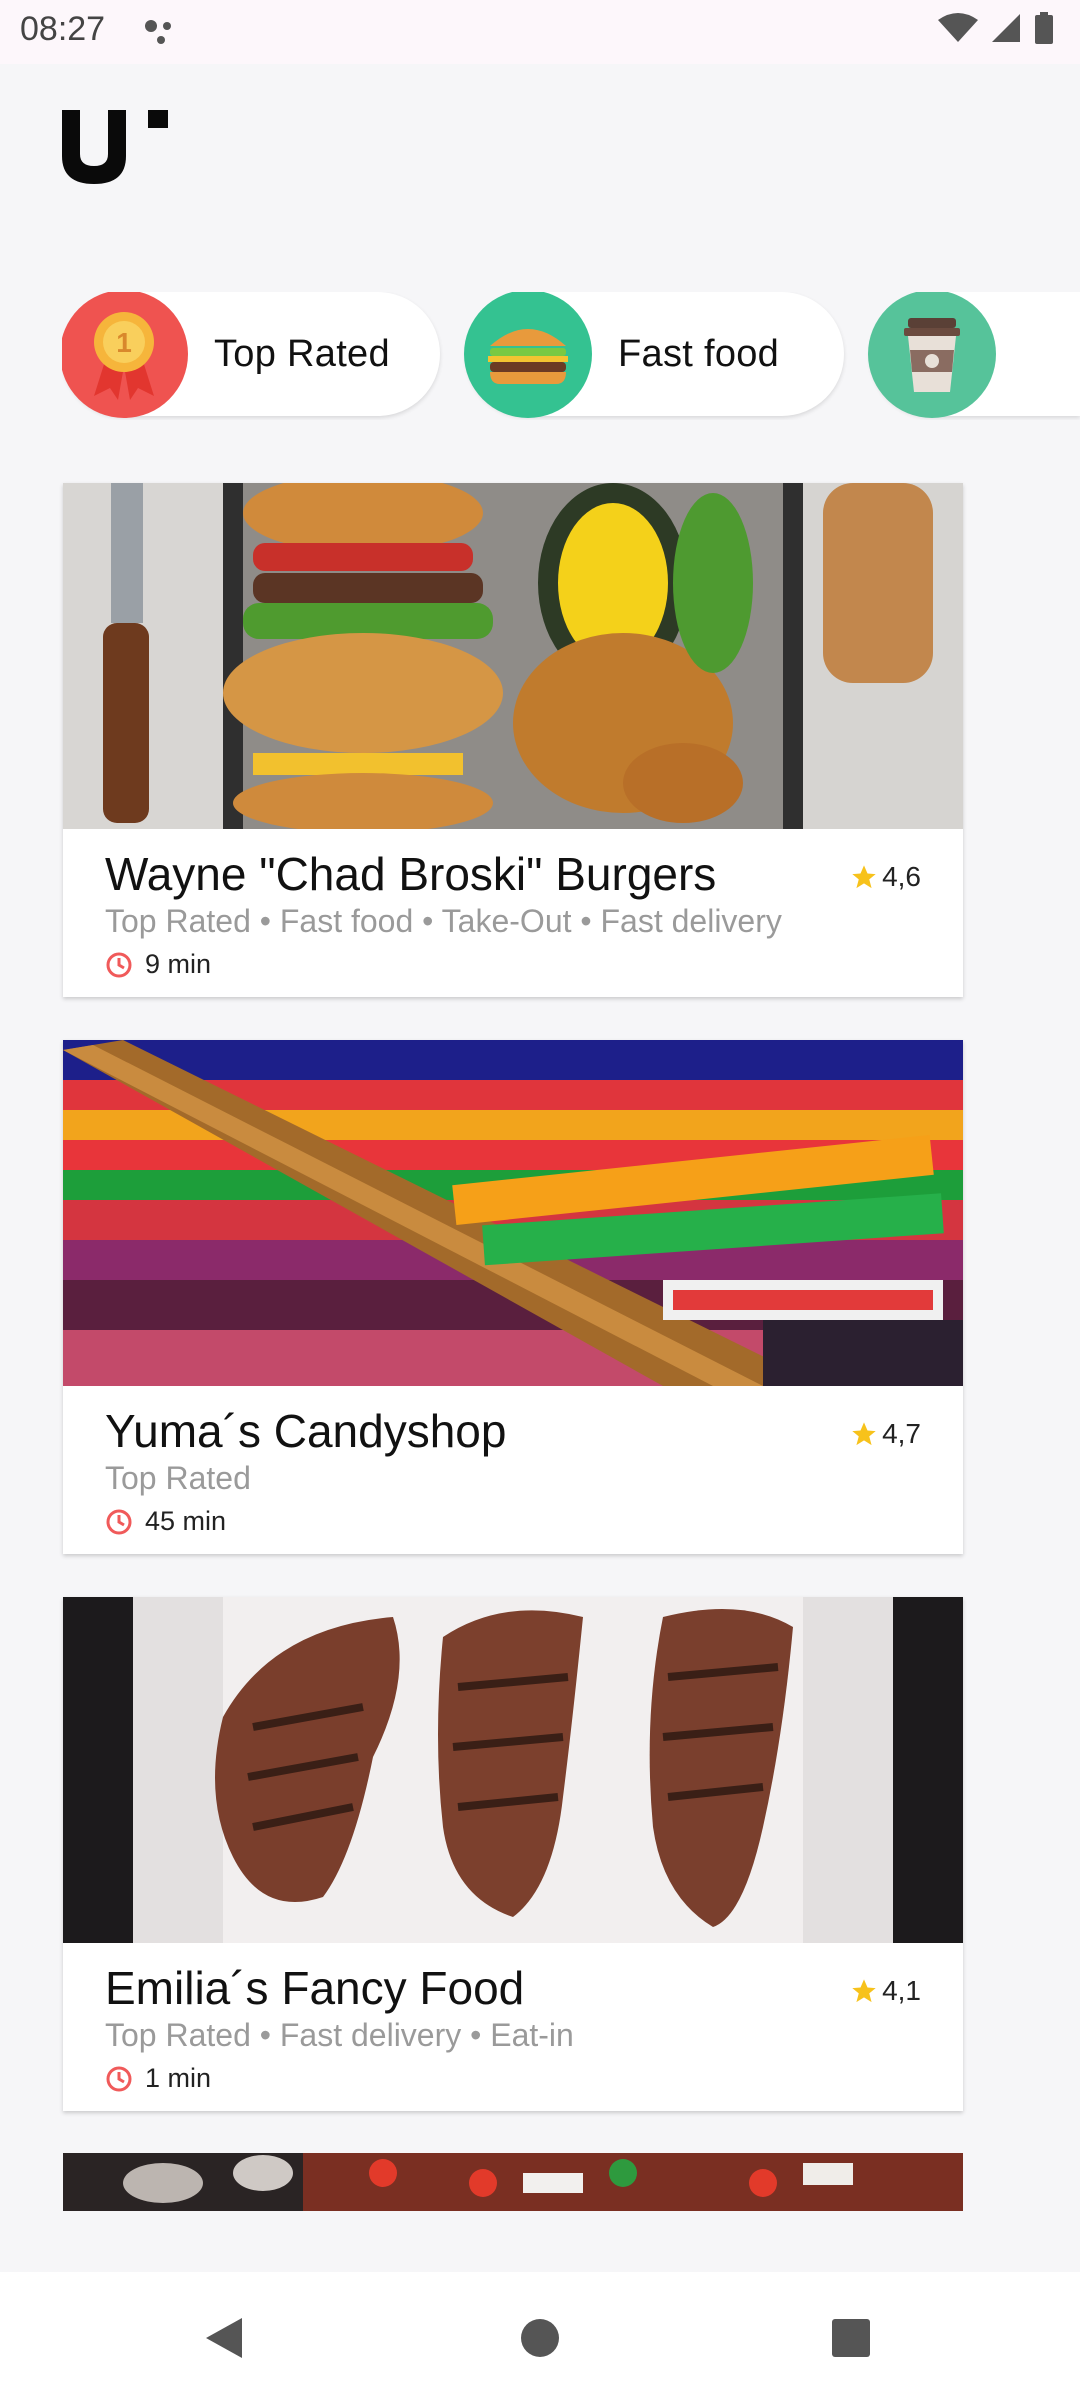  I want to click on rating: 4,6, so click(885, 877).